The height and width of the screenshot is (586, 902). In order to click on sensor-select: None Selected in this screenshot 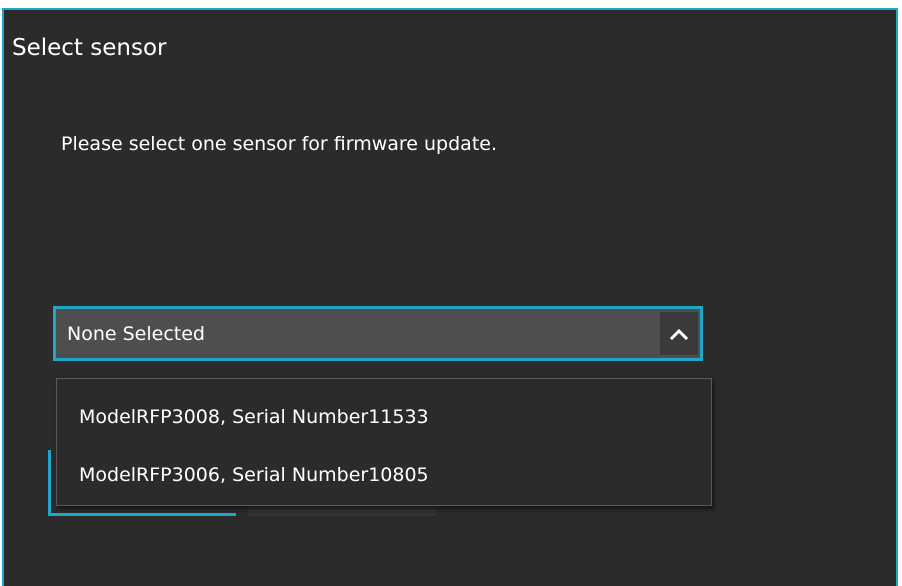, I will do `click(378, 333)`.